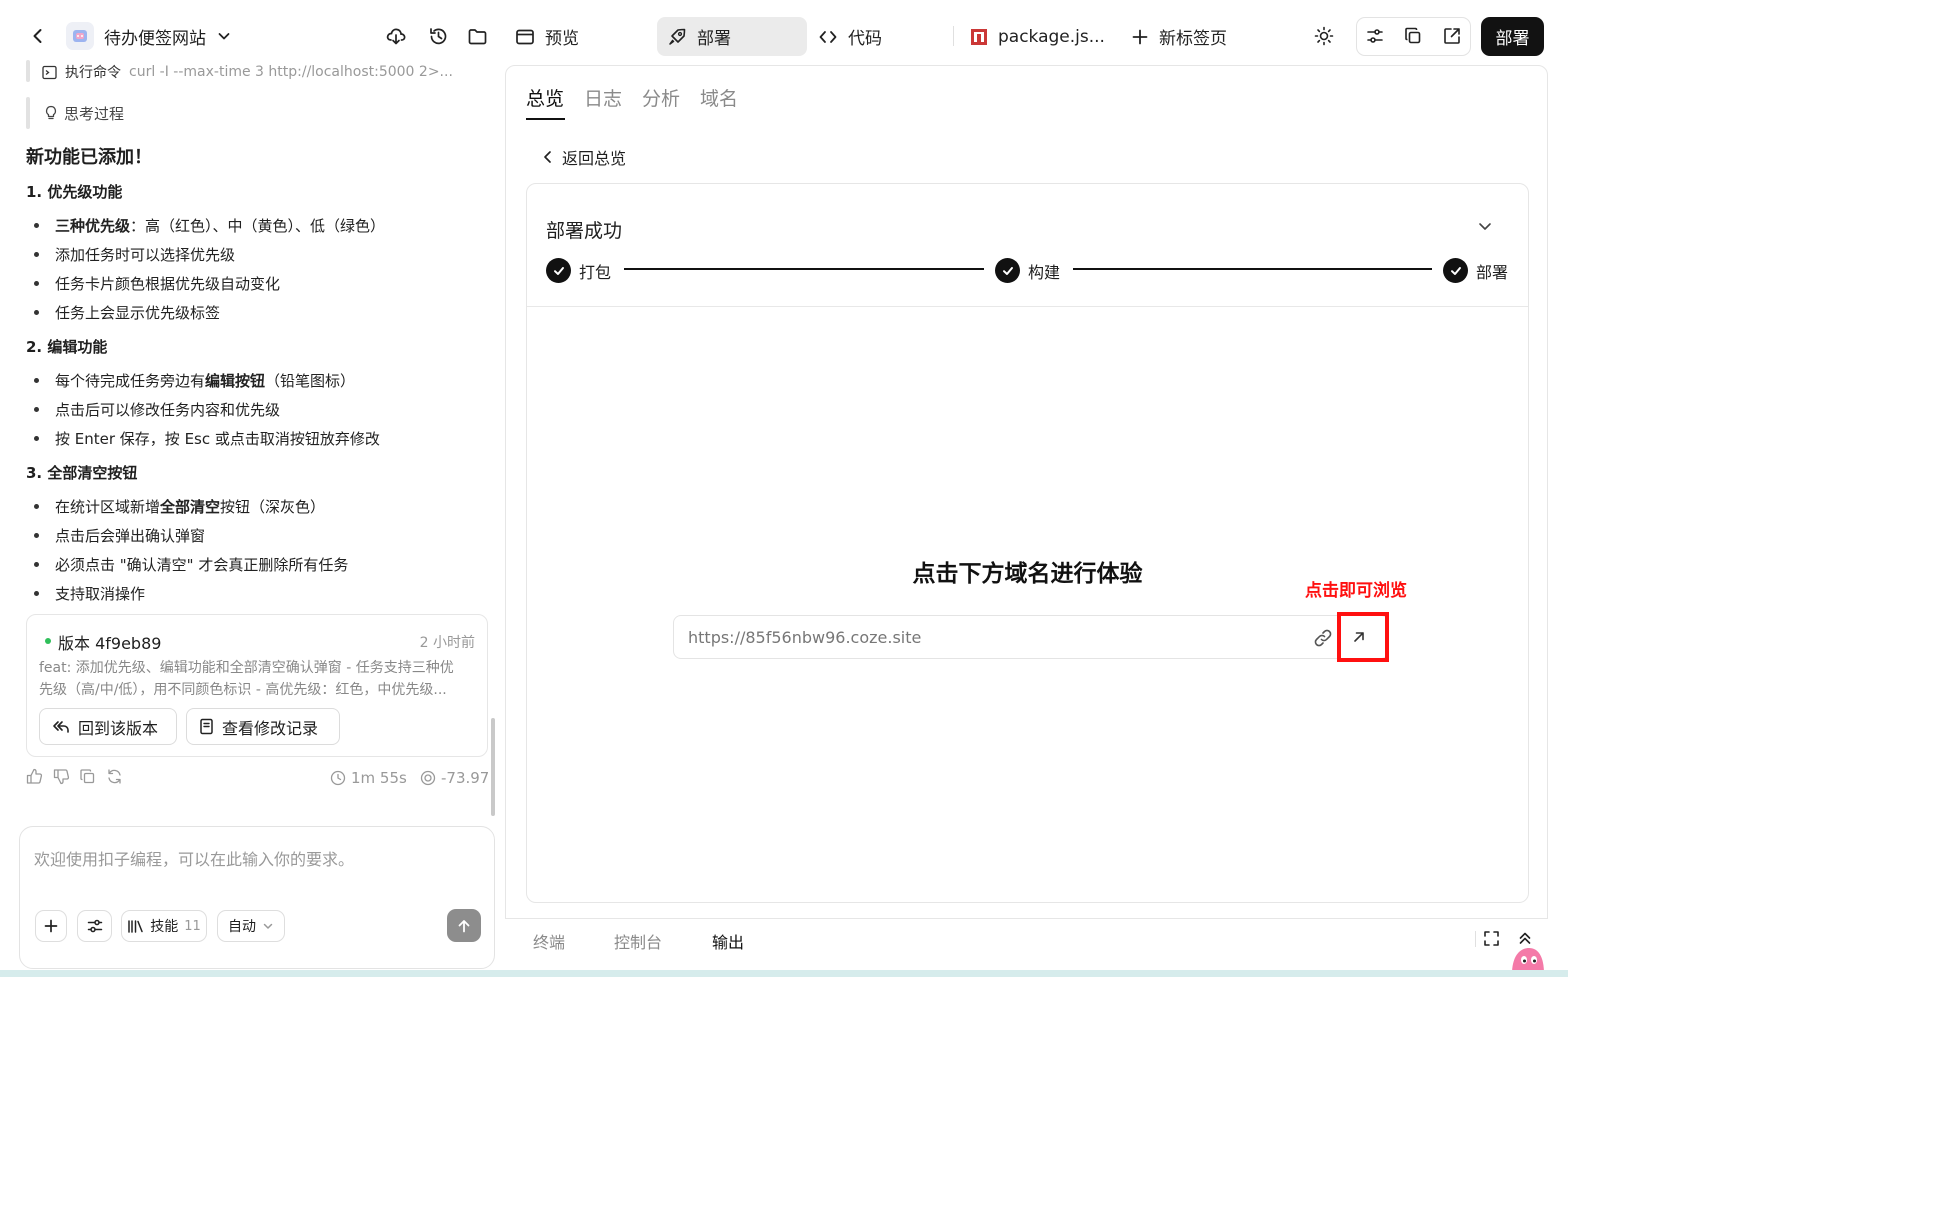 The height and width of the screenshot is (1212, 1946). I want to click on send-button, so click(464, 925).